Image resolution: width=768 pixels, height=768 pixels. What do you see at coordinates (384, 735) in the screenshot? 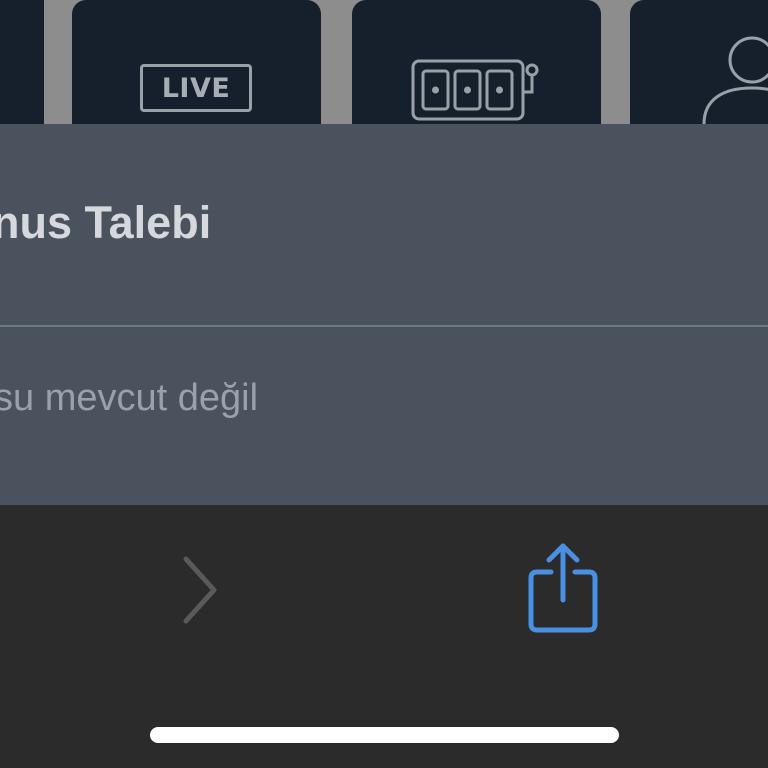
I see `home-indicator` at bounding box center [384, 735].